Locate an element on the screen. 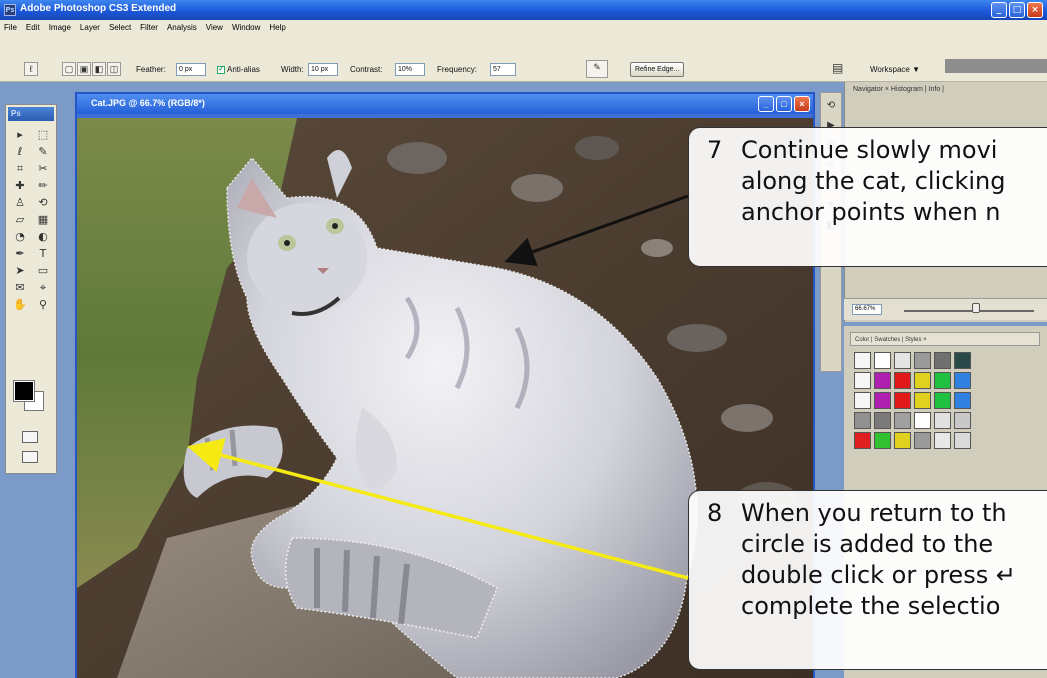 Image resolution: width=1047 pixels, height=678 pixels. quick-select-icon: ✎ is located at coordinates (43, 152).